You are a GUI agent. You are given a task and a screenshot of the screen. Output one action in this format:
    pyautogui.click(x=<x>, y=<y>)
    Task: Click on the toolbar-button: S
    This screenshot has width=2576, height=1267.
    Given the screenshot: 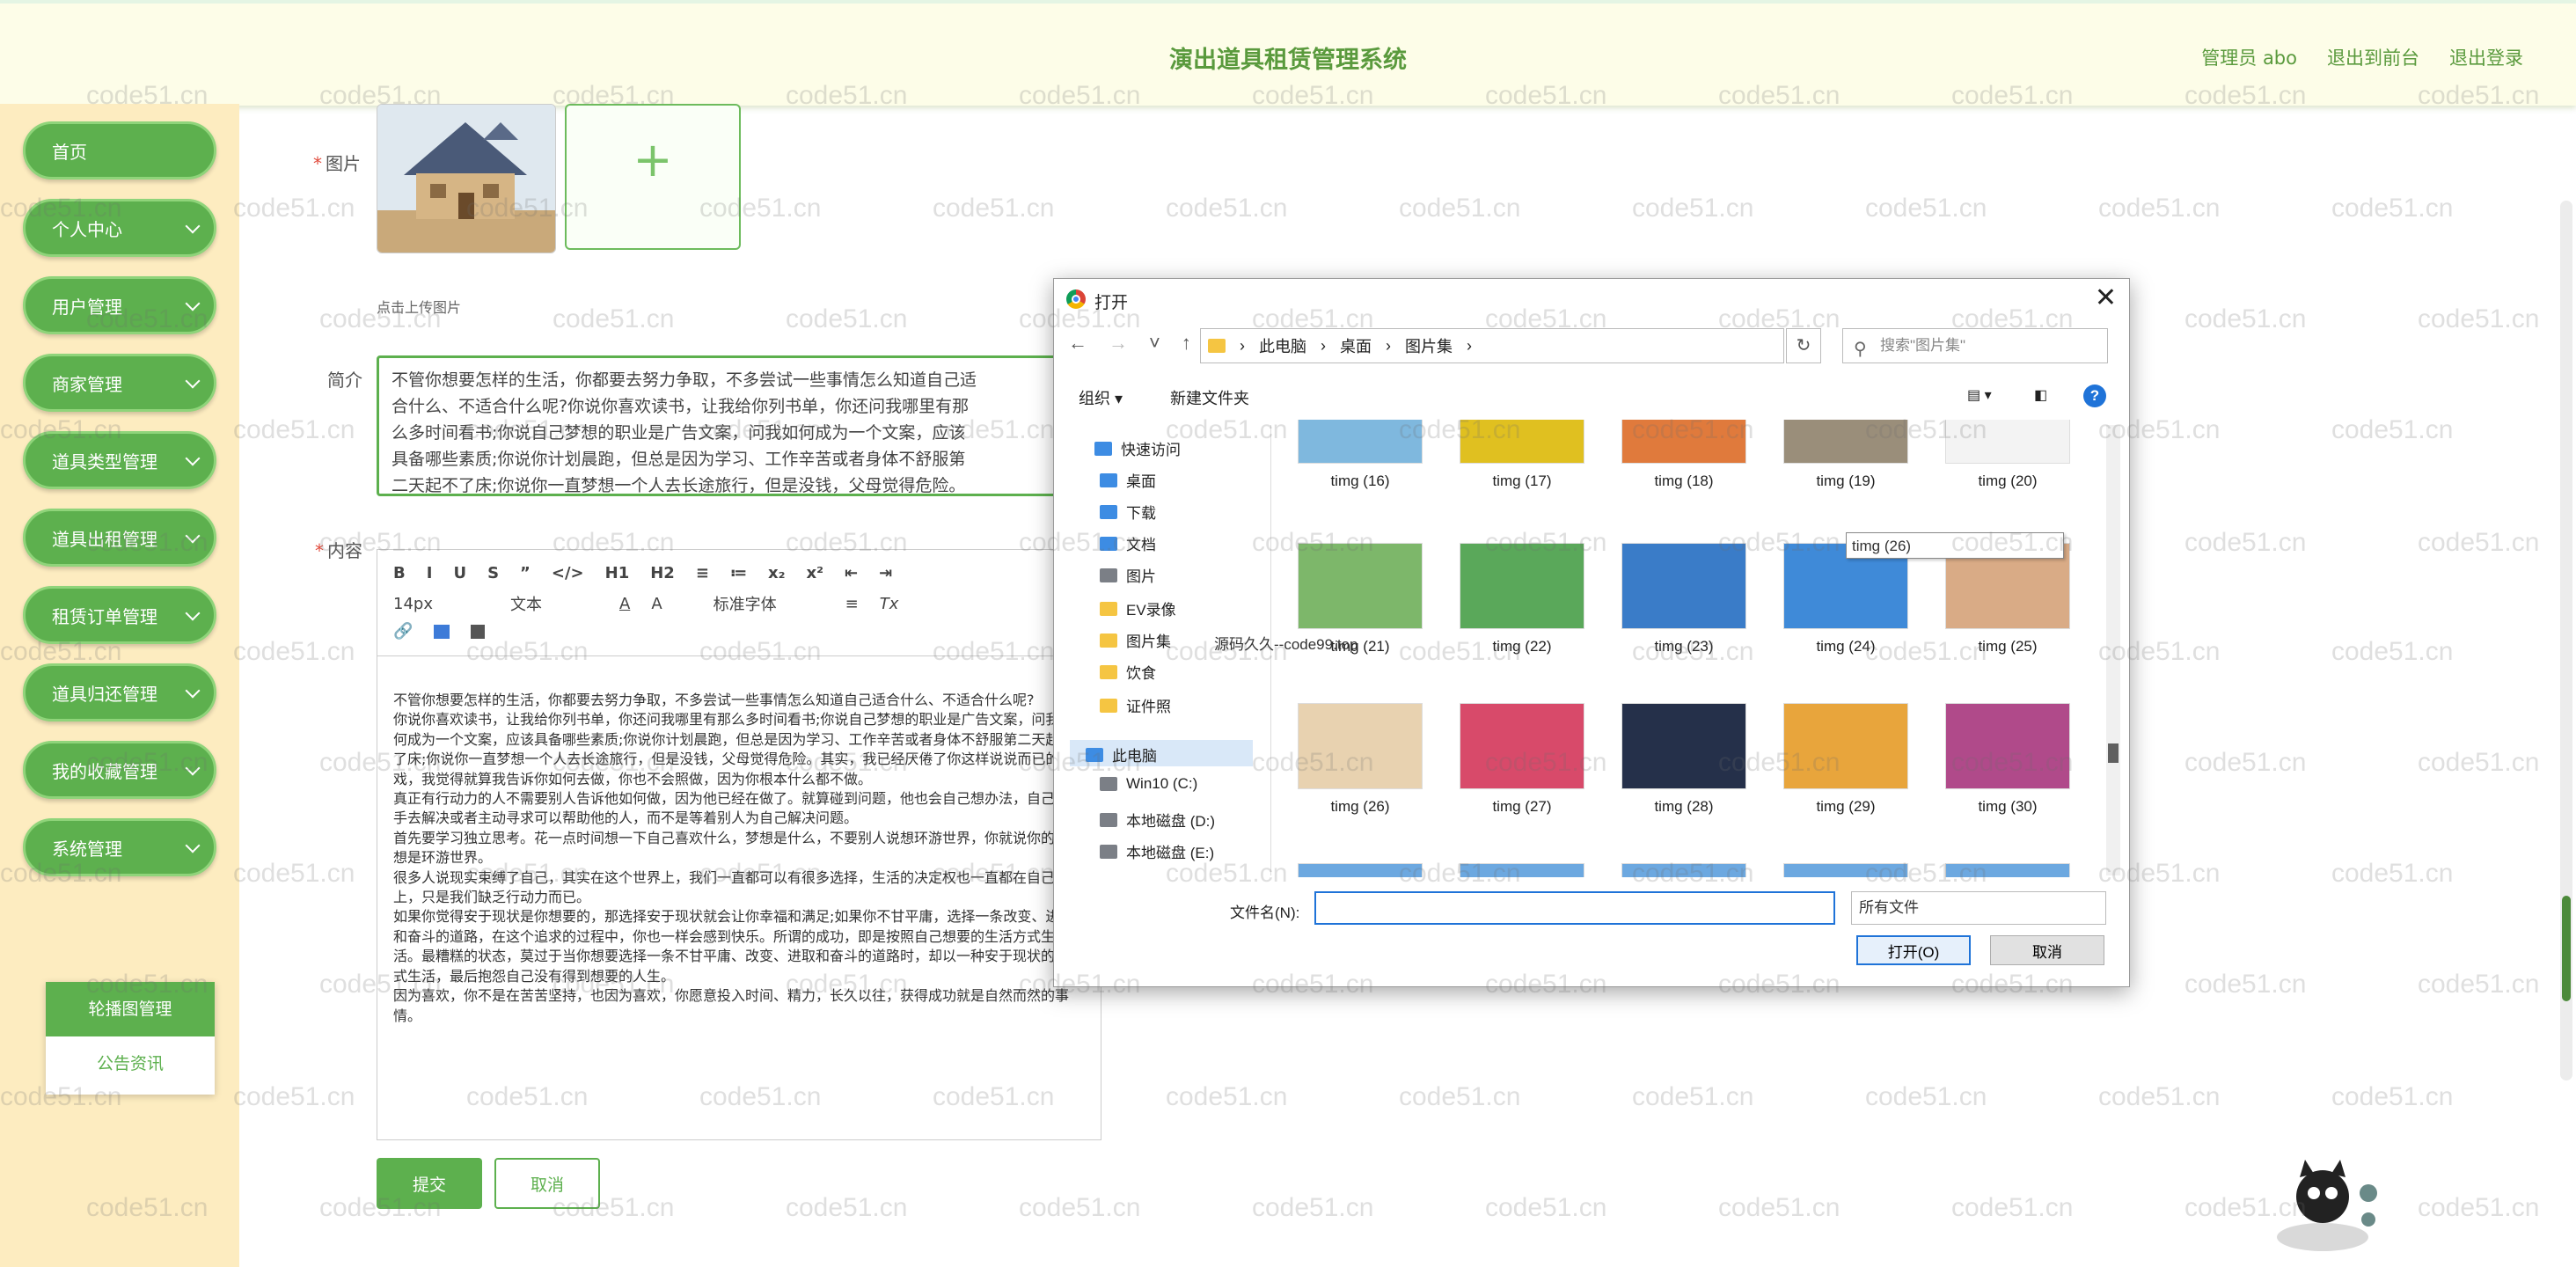 What is the action you would take?
    pyautogui.click(x=493, y=573)
    